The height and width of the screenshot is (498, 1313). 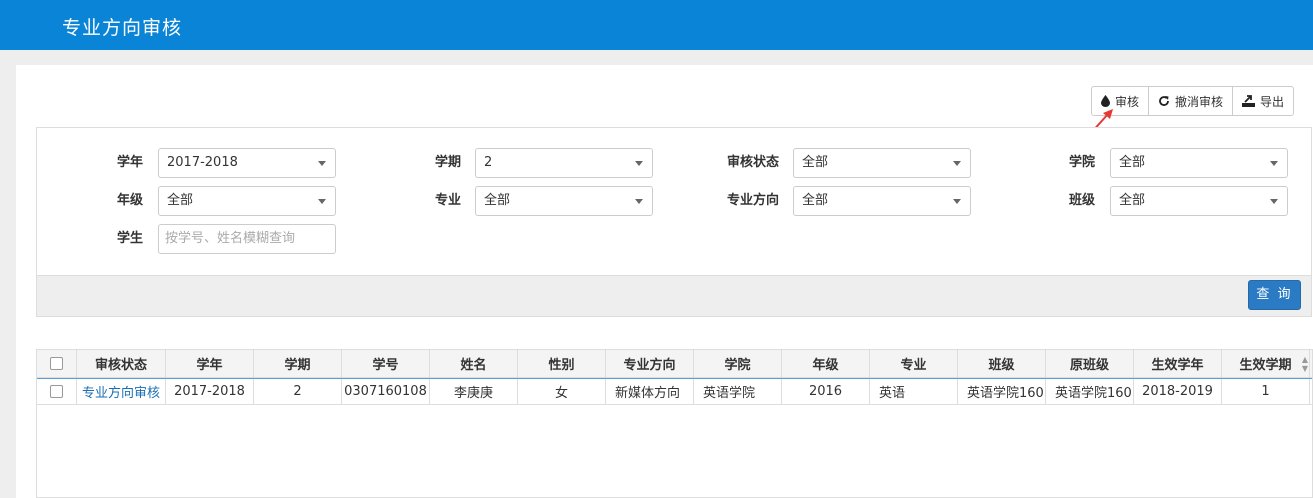 I want to click on column-header: 专业方向, so click(x=650, y=363).